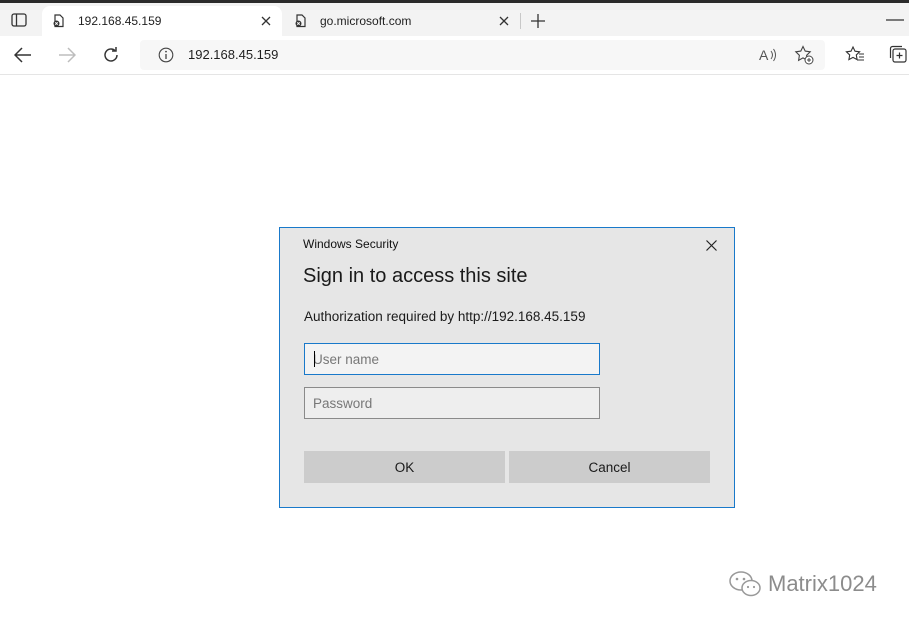 This screenshot has width=909, height=620. Describe the element at coordinates (452, 359) in the screenshot. I see `username-input` at that location.